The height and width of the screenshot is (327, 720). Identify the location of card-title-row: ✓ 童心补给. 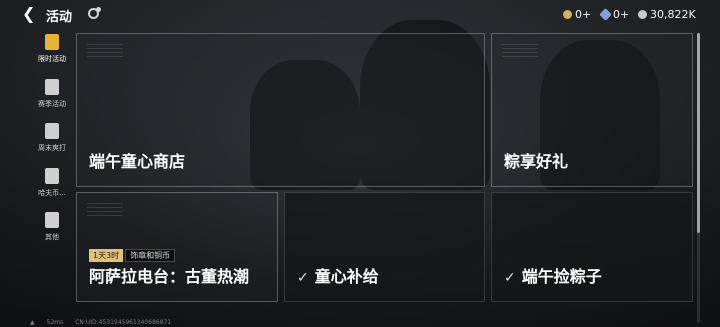
(338, 275).